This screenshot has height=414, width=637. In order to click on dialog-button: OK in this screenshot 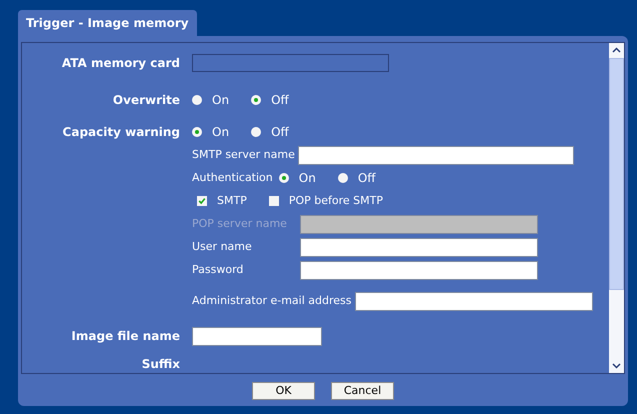, I will do `click(283, 391)`.